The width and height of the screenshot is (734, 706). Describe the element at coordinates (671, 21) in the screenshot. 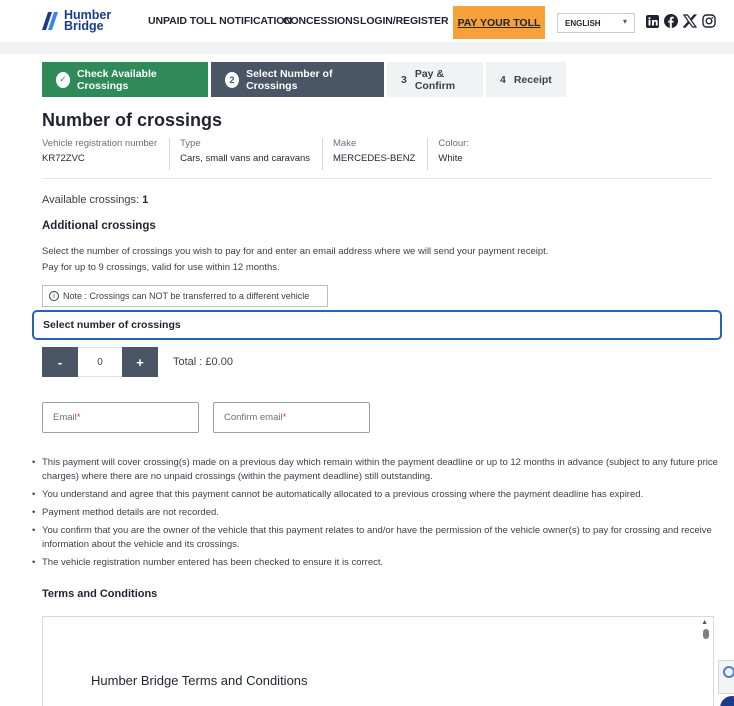

I see `facebook-icon` at that location.